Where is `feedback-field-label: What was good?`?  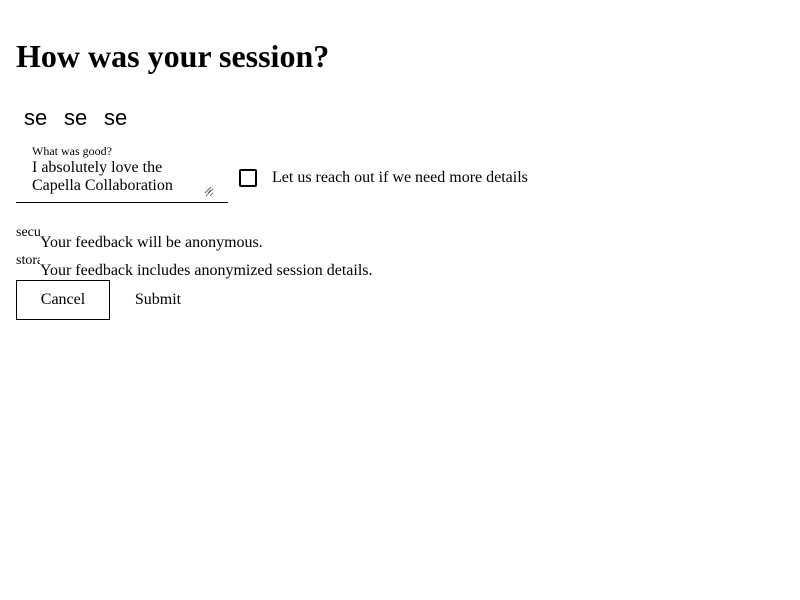
feedback-field-label: What was good? is located at coordinates (72, 151).